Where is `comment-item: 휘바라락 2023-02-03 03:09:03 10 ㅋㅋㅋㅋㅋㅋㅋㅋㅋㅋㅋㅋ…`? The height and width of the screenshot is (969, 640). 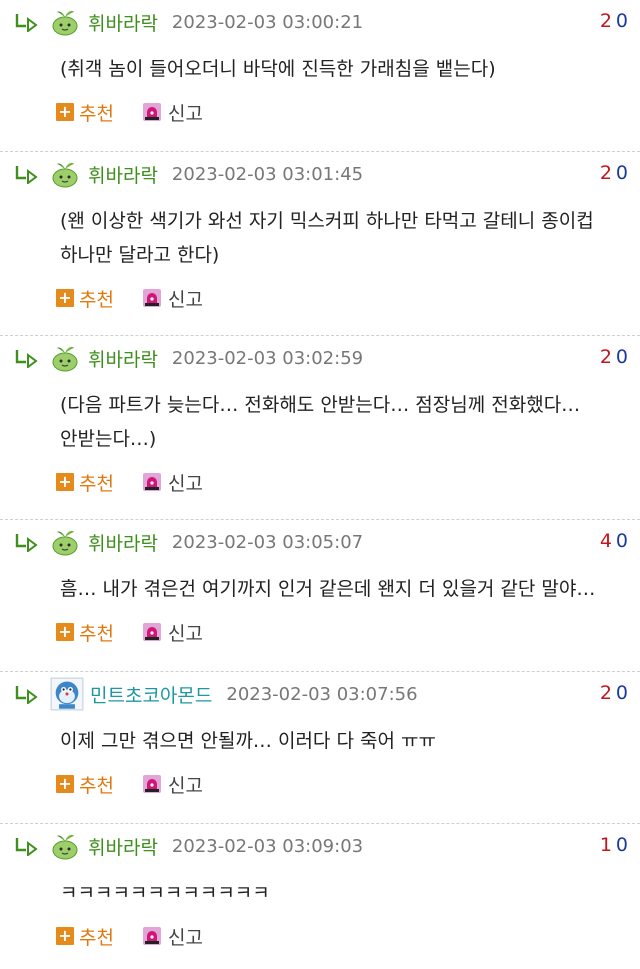 comment-item: 휘바라락 2023-02-03 03:09:03 10 ㅋㅋㅋㅋㅋㅋㅋㅋㅋㅋㅋㅋ… is located at coordinates (320, 896).